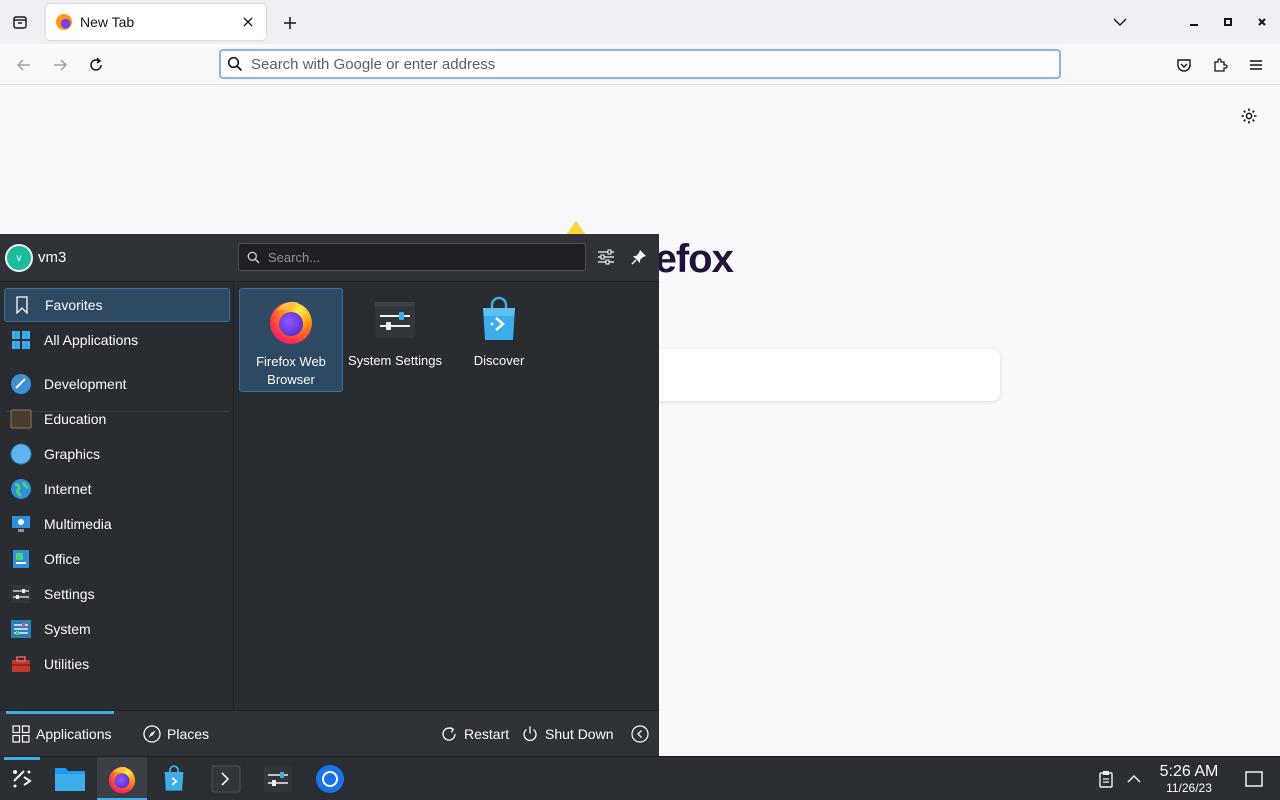 This screenshot has height=800, width=1280. Describe the element at coordinates (68, 489) in the screenshot. I see `sidebar-item-label: Internet` at that location.